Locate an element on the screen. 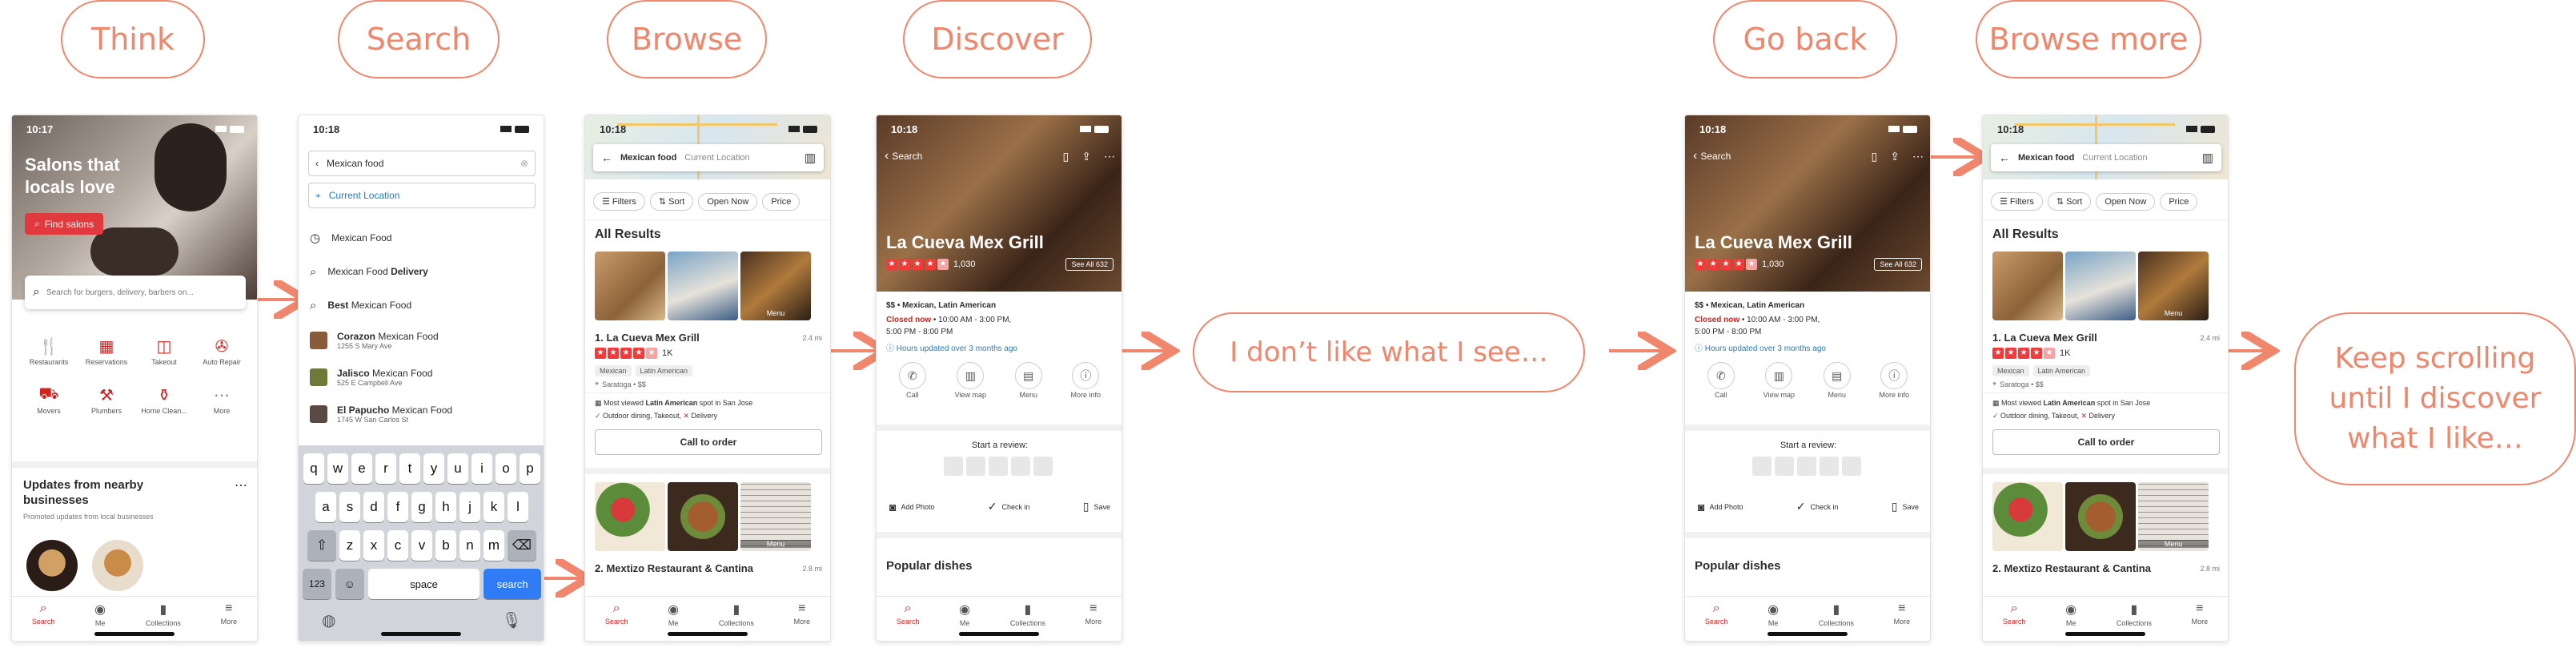  category-takeout: ◫ Takeout is located at coordinates (164, 351).